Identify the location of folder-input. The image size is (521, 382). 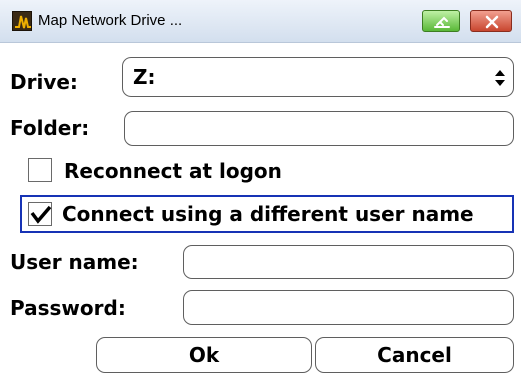
(319, 128).